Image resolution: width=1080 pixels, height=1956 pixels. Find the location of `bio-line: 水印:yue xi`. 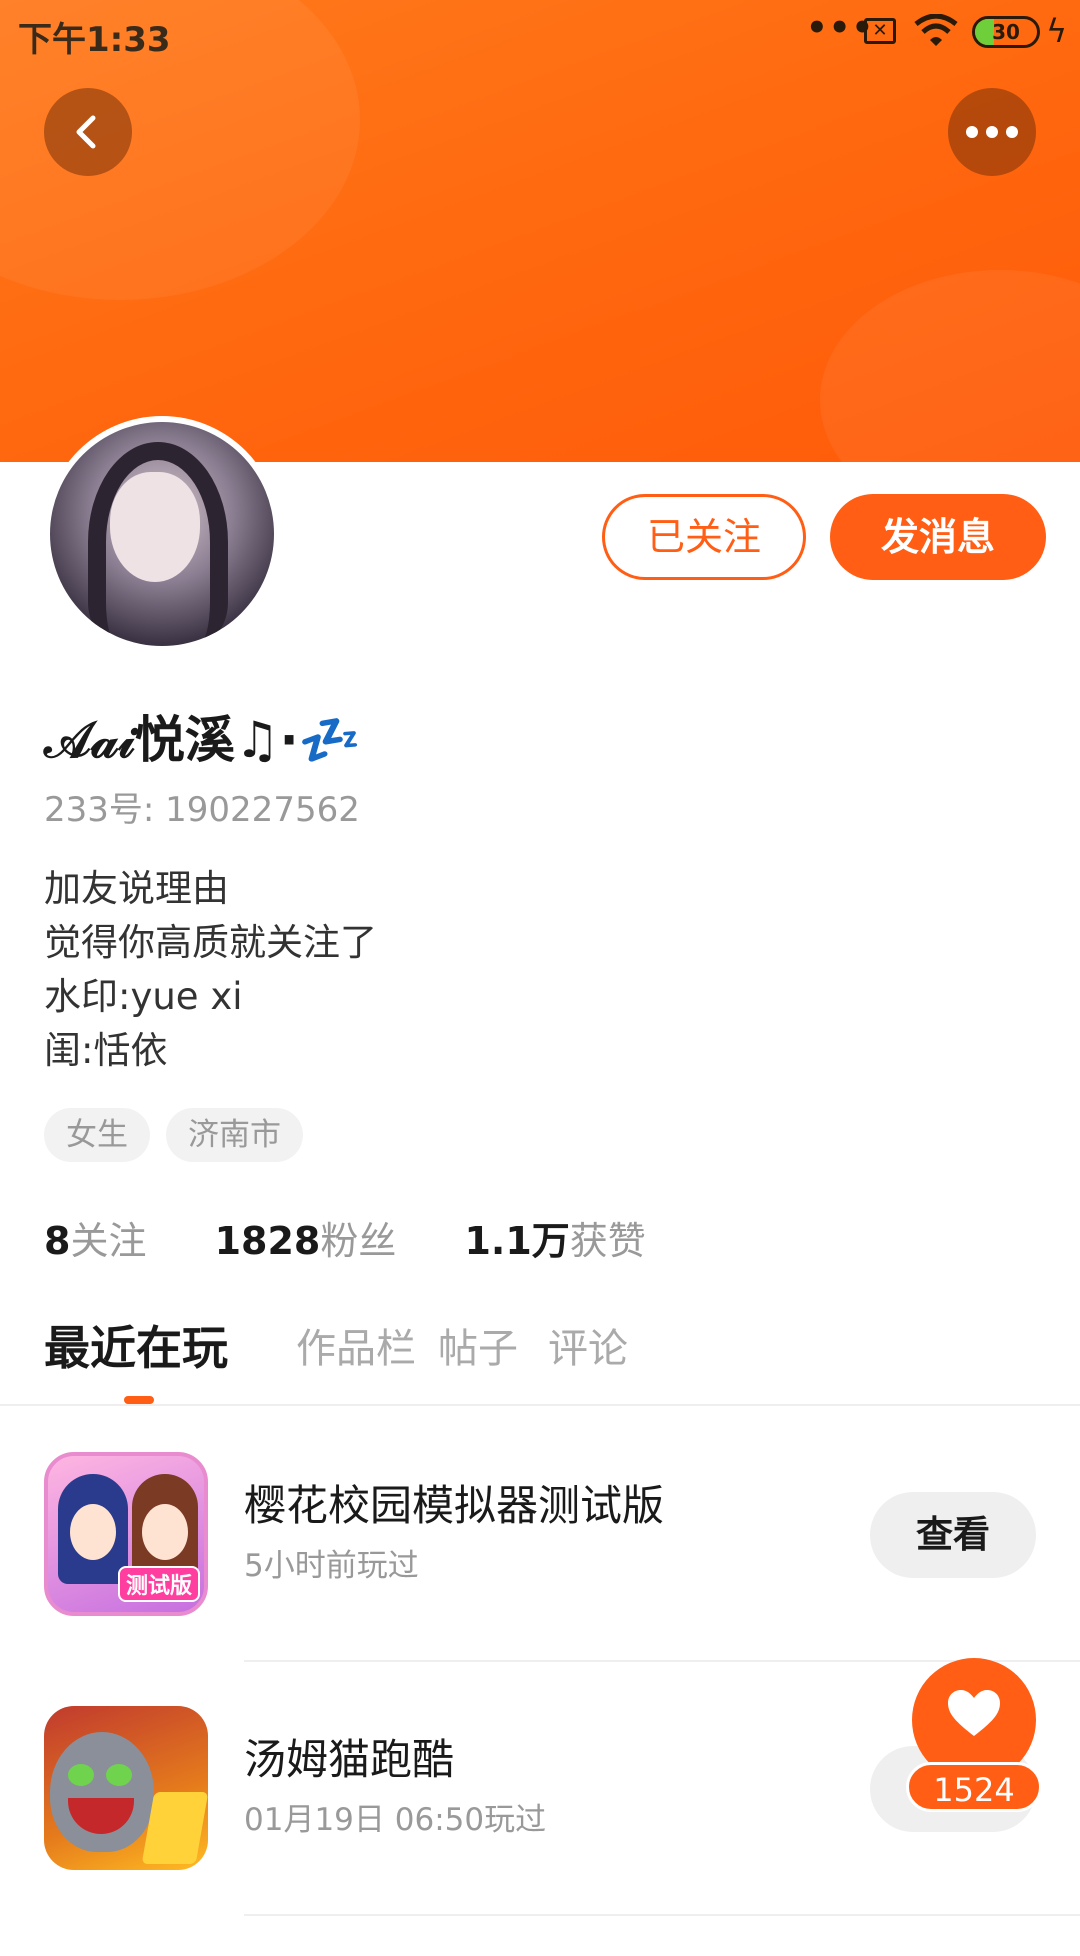

bio-line: 水印:yue xi is located at coordinates (143, 996).